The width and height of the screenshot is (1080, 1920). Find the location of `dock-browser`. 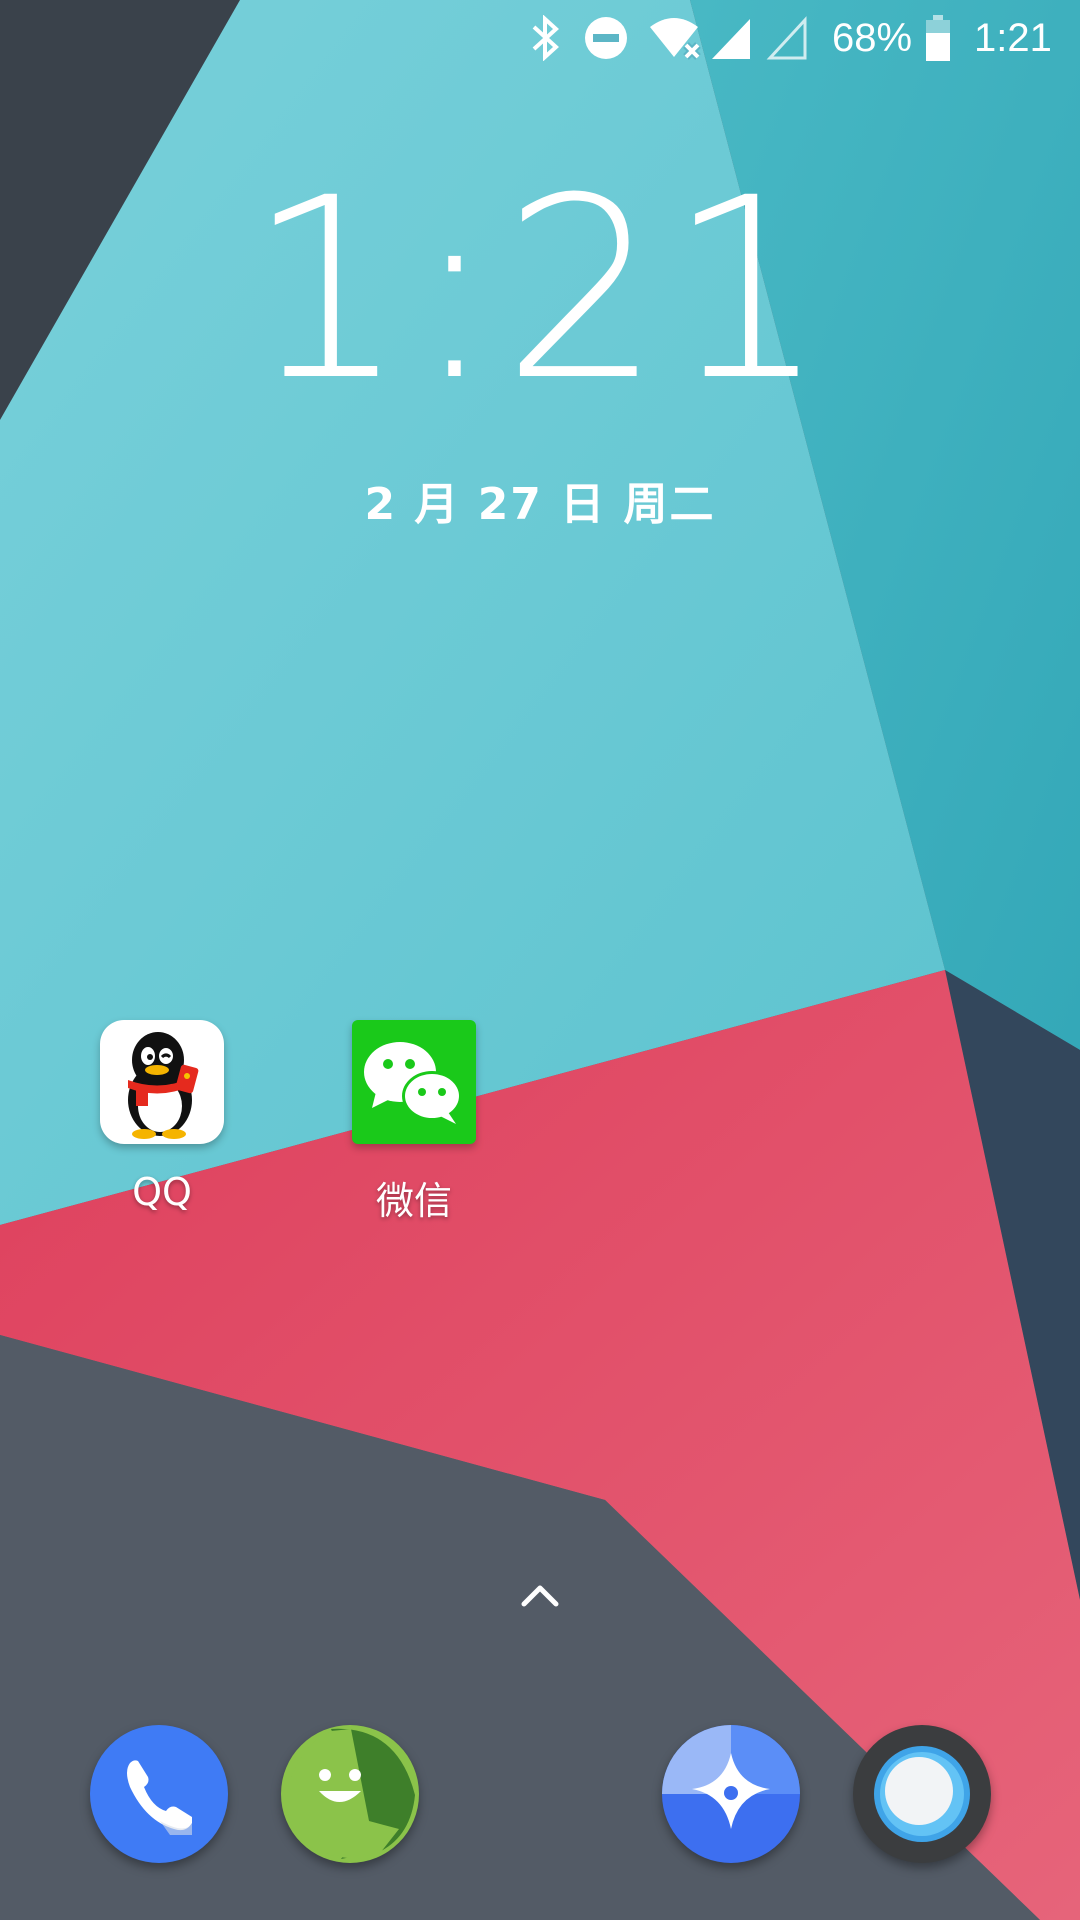

dock-browser is located at coordinates (922, 1794).